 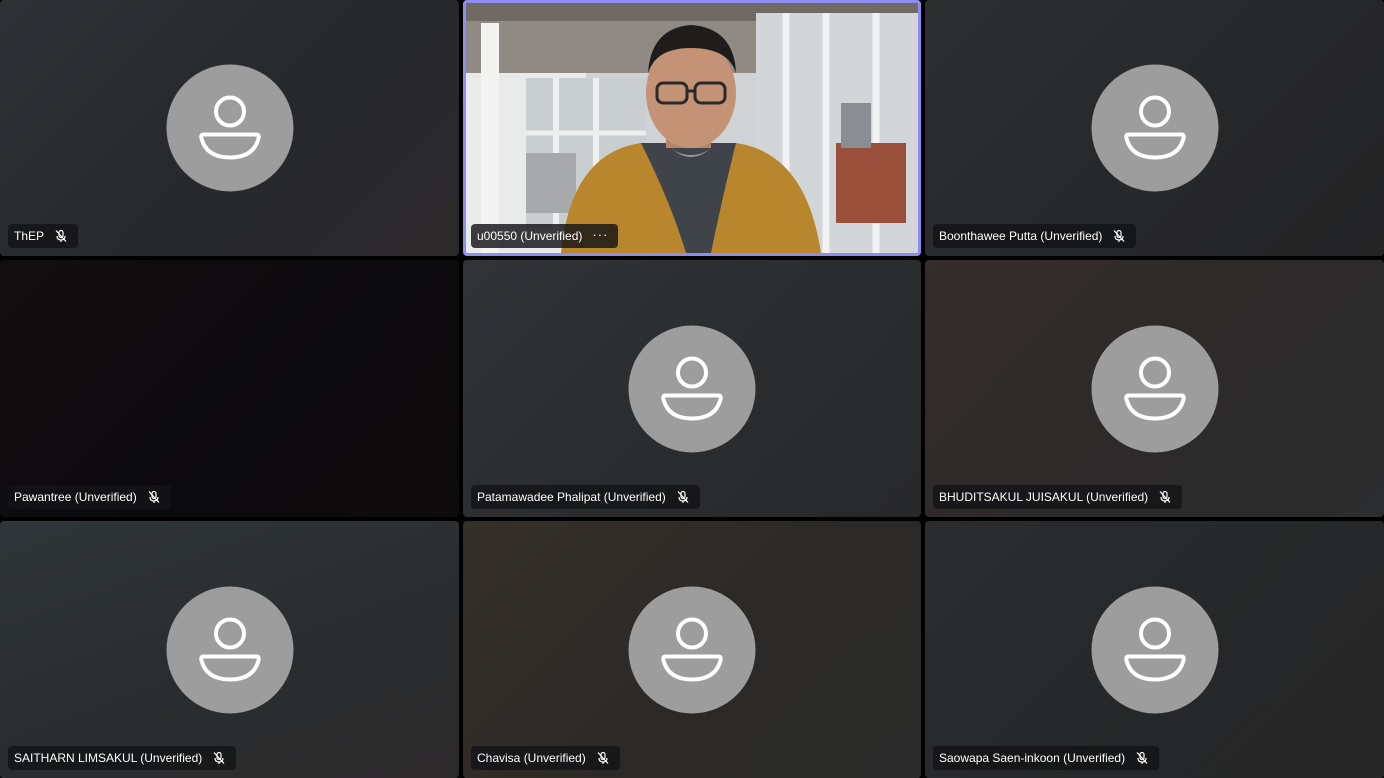 I want to click on participant-video-feed, so click(x=692, y=128).